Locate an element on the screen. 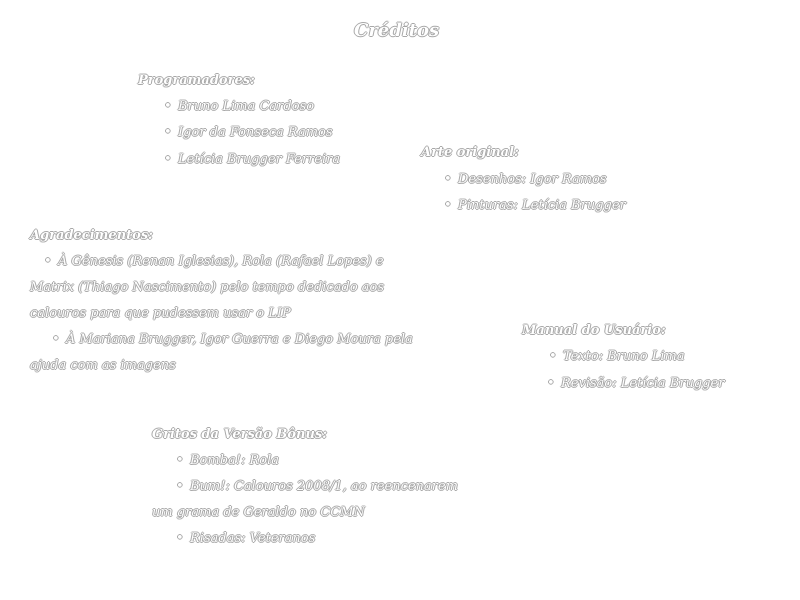 The width and height of the screenshot is (800, 600). arte-item: Pinturas: Letícia Brugger is located at coordinates (542, 206).